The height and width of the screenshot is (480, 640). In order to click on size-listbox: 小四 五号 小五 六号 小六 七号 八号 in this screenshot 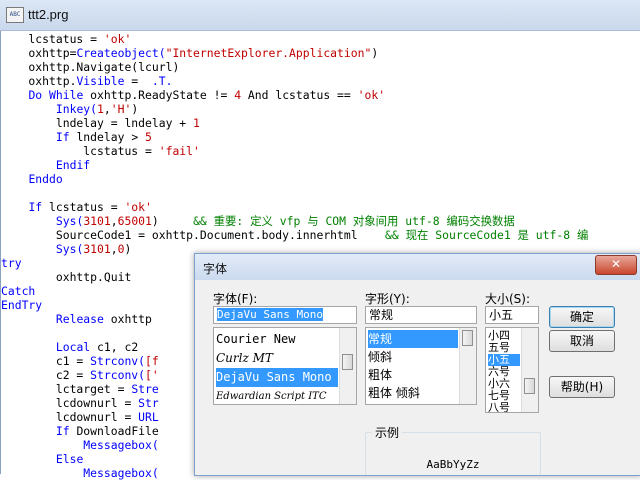, I will do `click(512, 370)`.